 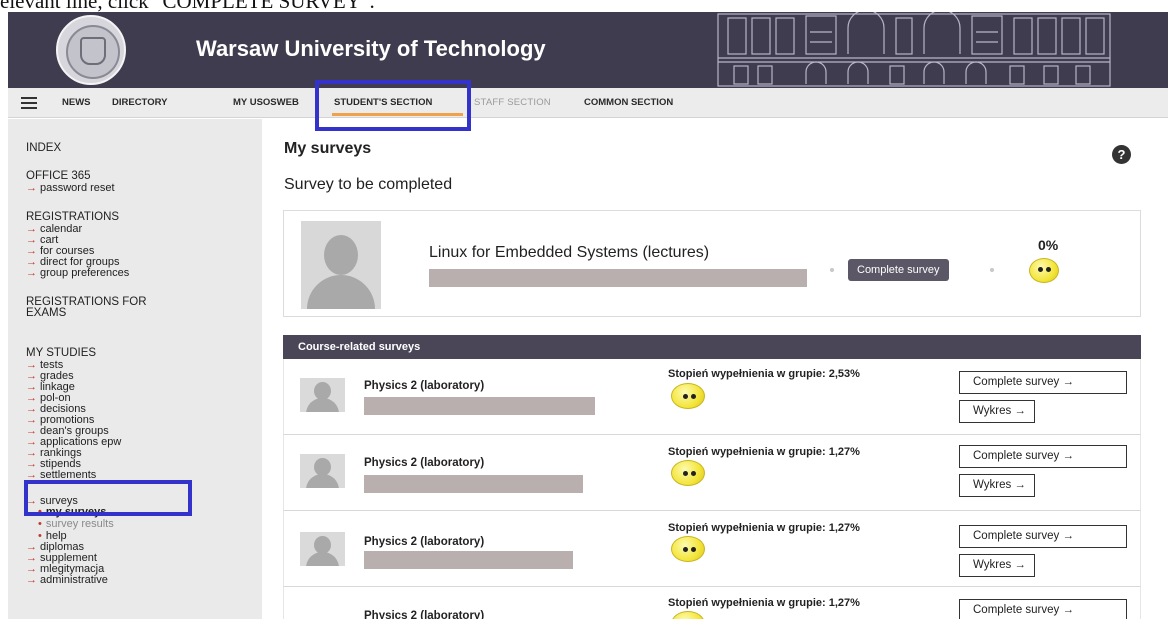 What do you see at coordinates (368, 184) in the screenshot?
I see `section-subtitle: Survey to be completed` at bounding box center [368, 184].